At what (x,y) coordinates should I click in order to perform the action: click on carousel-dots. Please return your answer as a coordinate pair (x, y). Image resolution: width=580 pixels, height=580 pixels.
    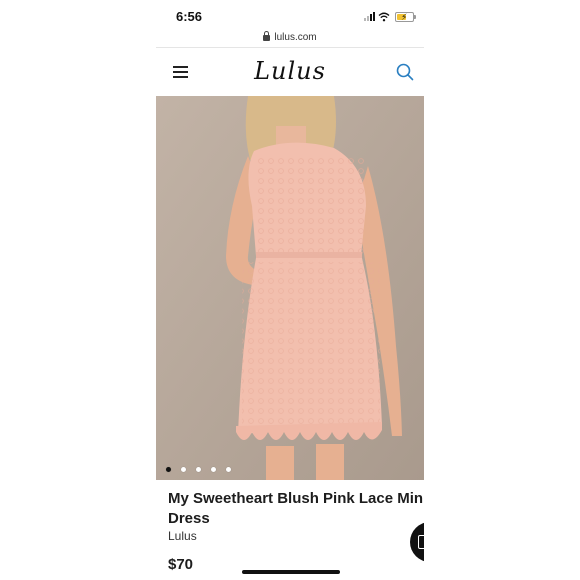
    Looking at the image, I should click on (198, 469).